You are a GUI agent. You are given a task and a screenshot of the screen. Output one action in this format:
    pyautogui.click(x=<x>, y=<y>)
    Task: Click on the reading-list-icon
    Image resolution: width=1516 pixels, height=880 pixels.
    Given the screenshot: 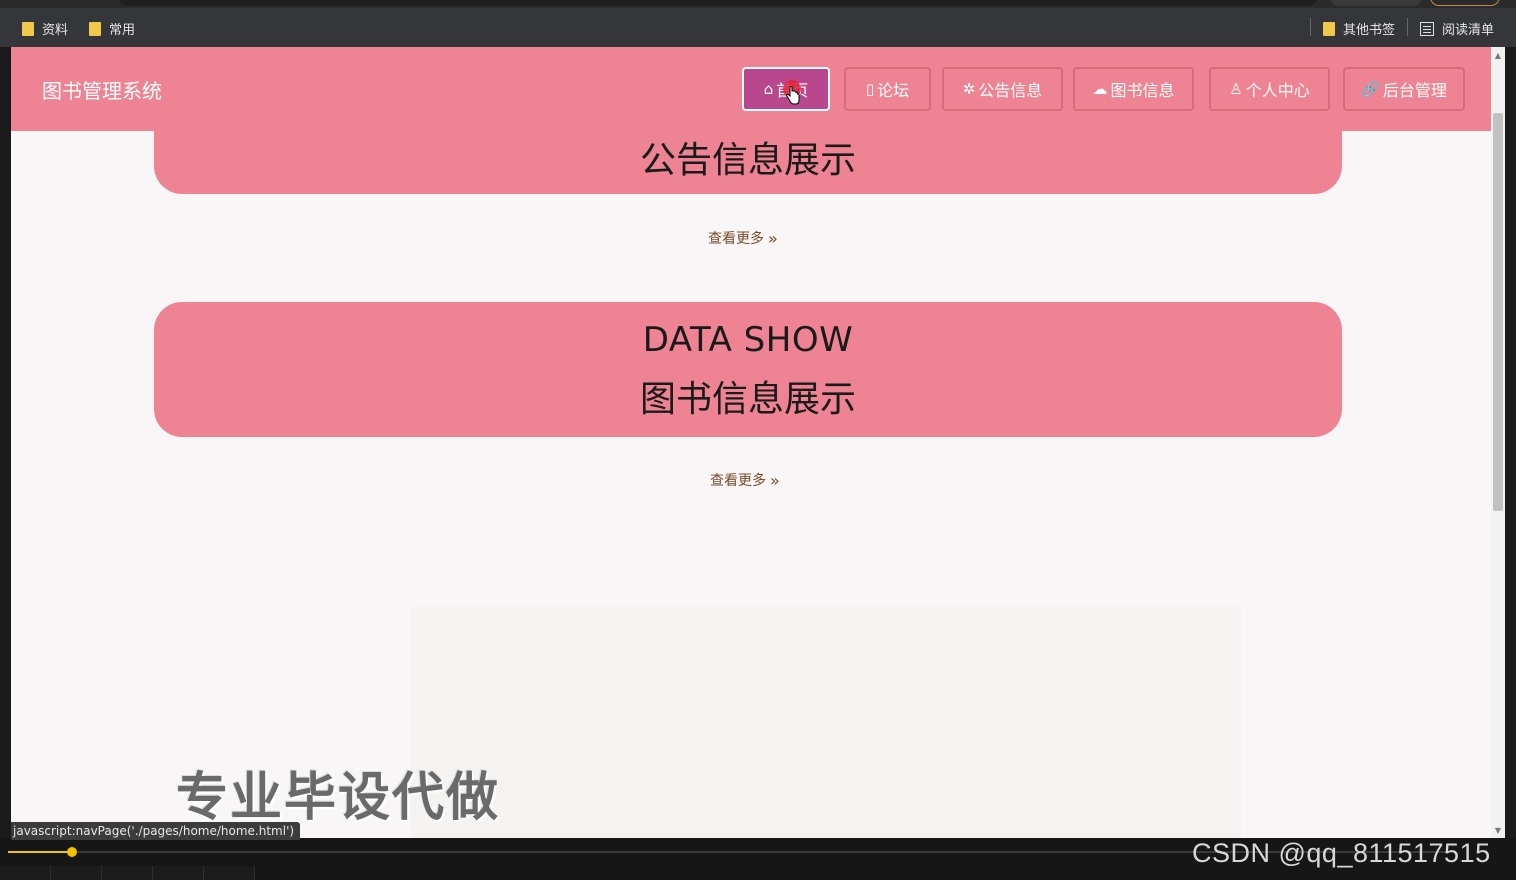 What is the action you would take?
    pyautogui.click(x=1427, y=28)
    